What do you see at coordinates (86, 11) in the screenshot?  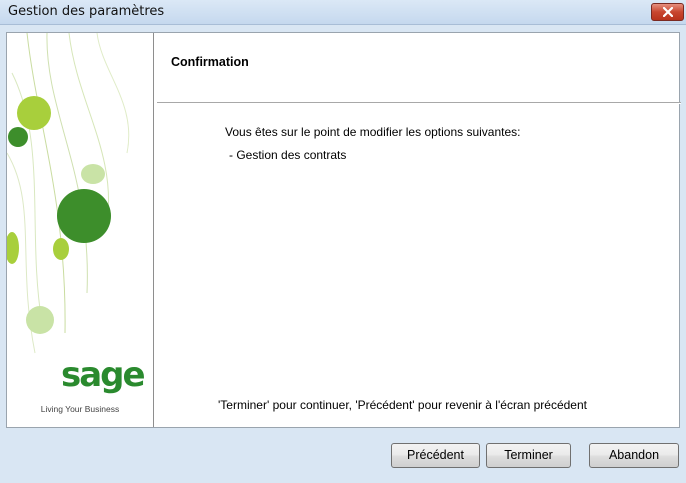 I see `window-title: Gestion des paramètres` at bounding box center [86, 11].